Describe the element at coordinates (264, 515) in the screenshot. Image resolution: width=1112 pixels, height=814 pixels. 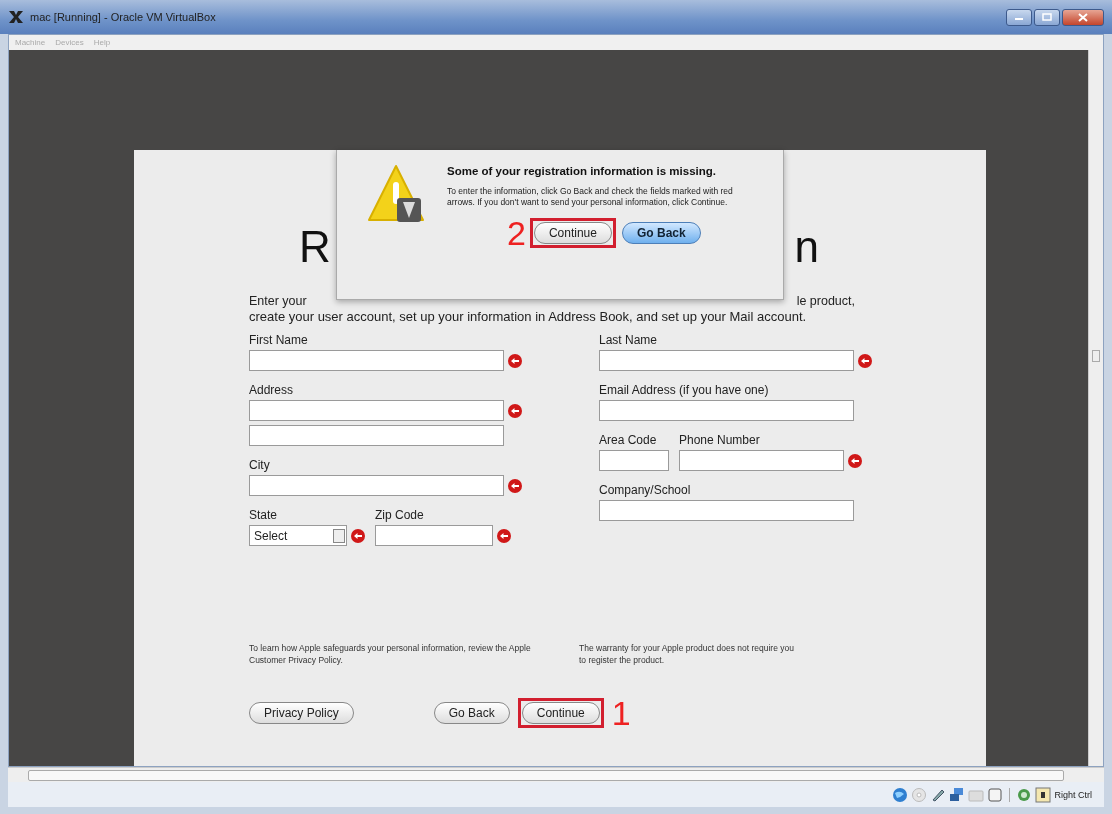
I see `field-label: State` at that location.